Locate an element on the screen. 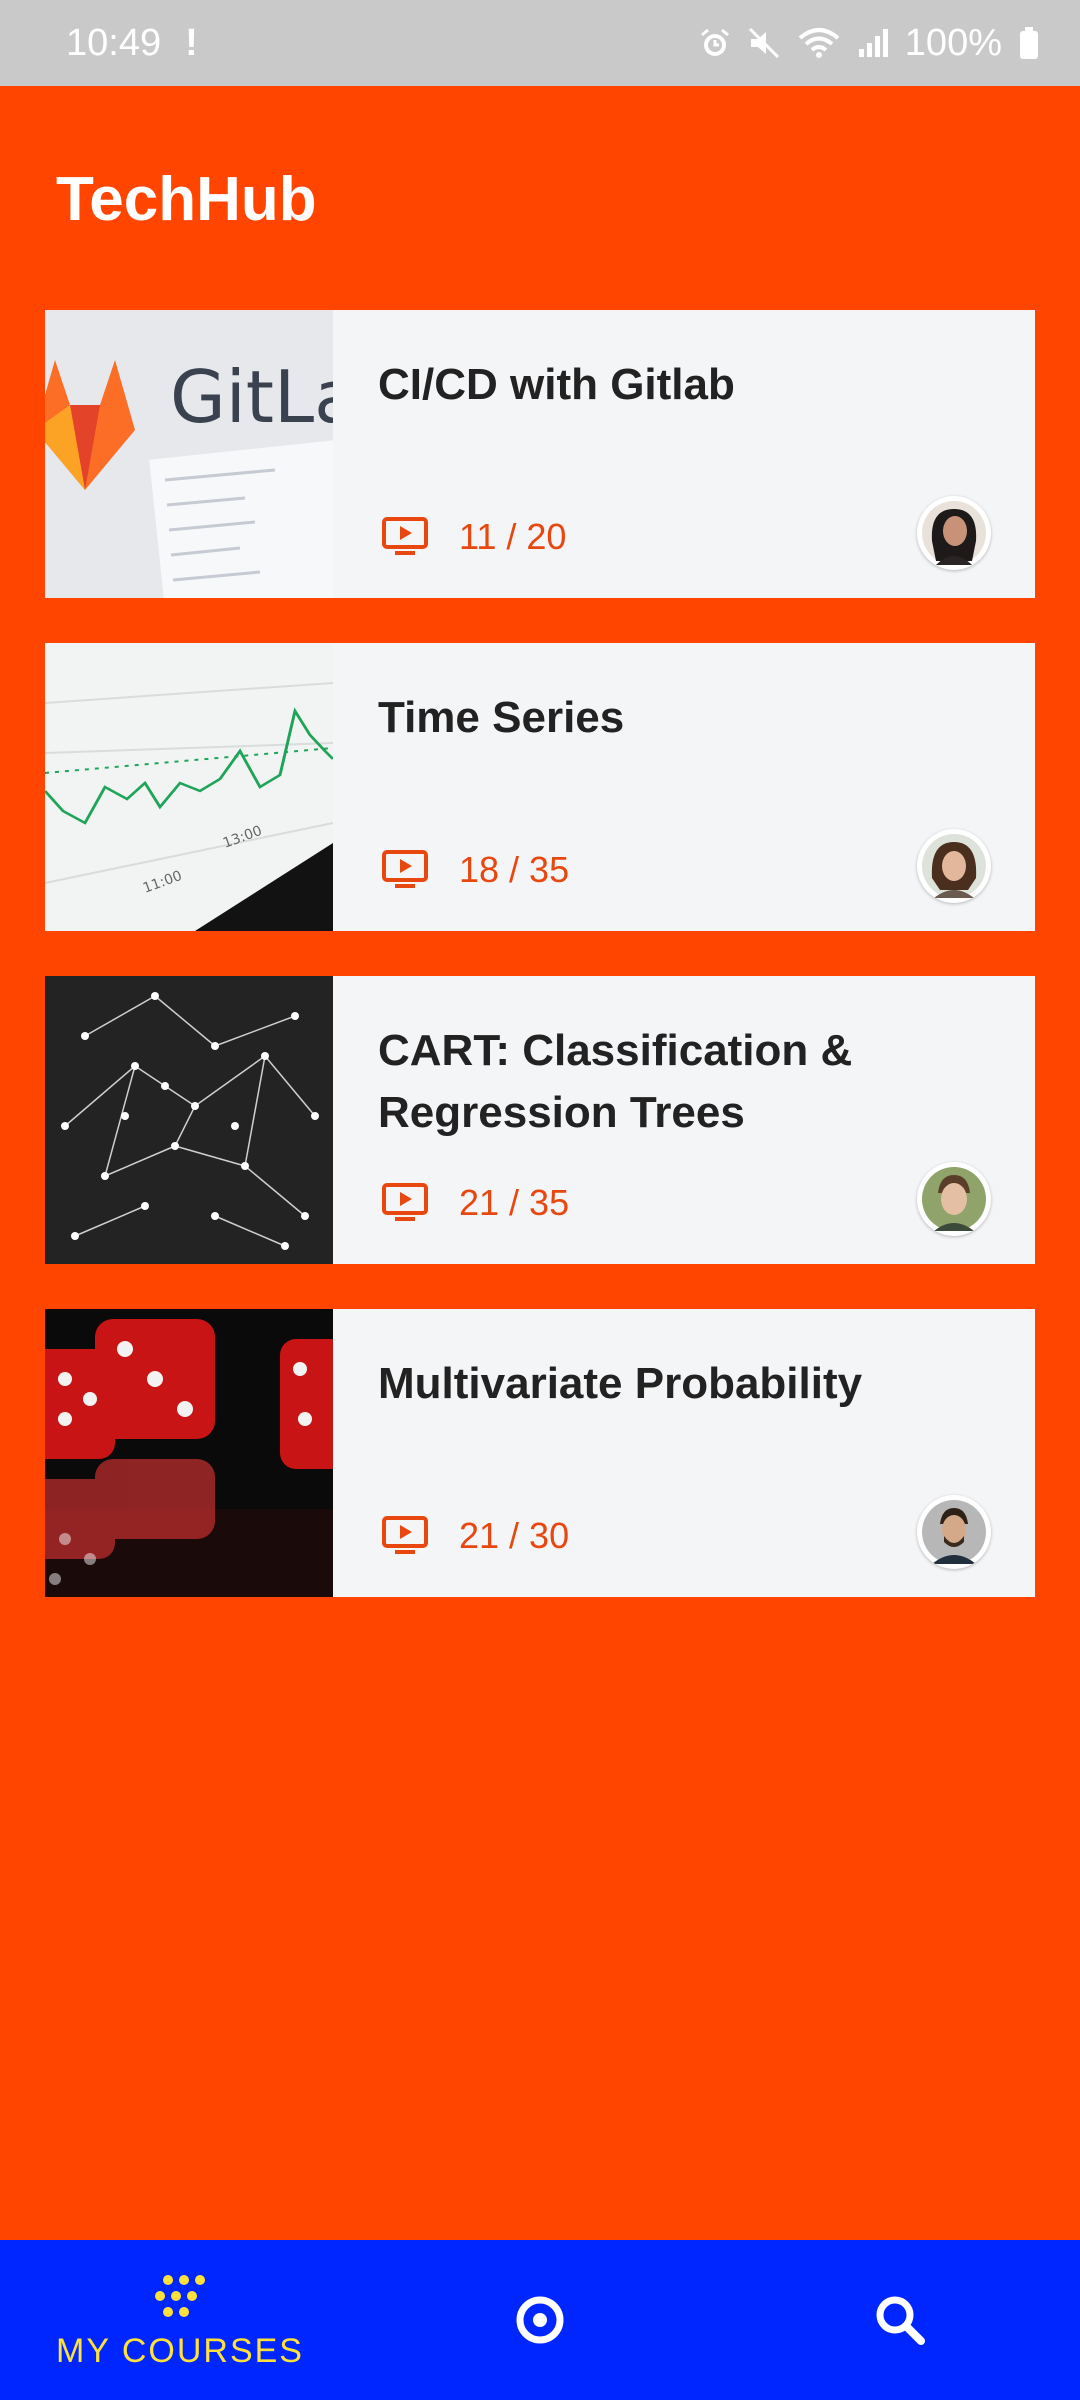 The image size is (1080, 2400). course-progress: 21 / 30 is located at coordinates (475, 1536).